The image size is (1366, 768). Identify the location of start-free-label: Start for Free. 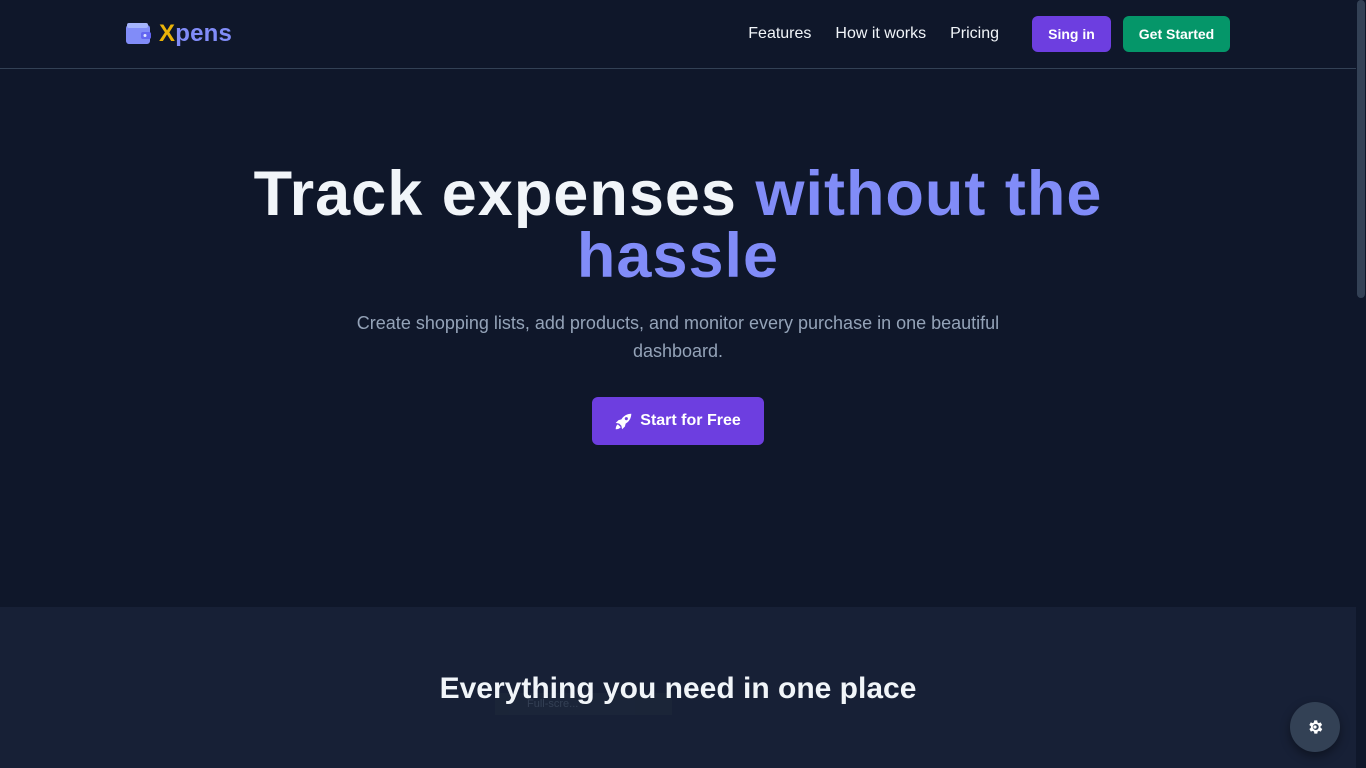
(690, 420).